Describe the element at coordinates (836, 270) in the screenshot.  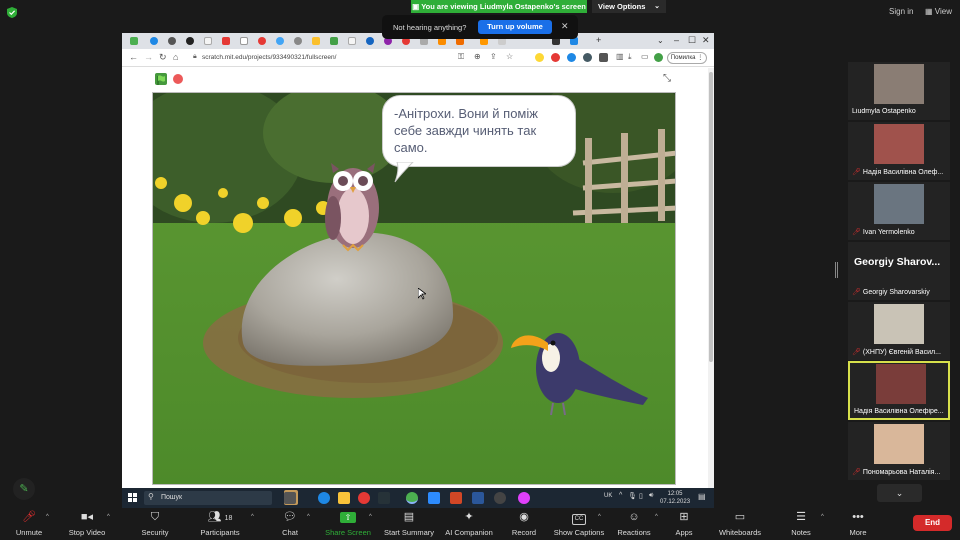
I see `panel-resize-handle` at that location.